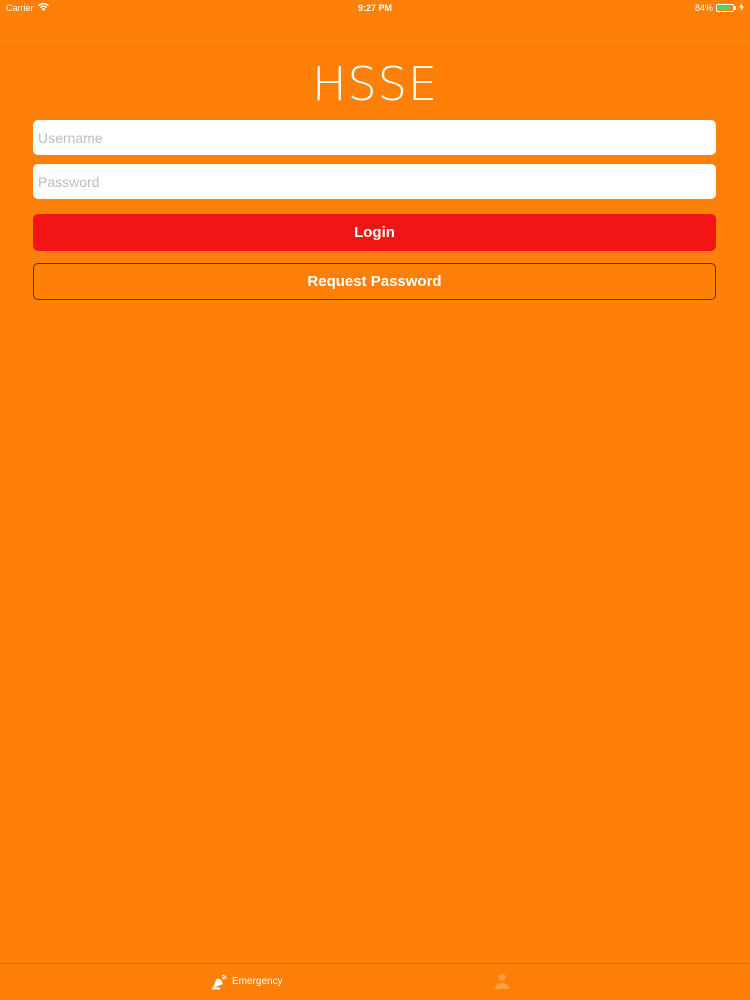 The height and width of the screenshot is (1000, 750). Describe the element at coordinates (735, 8) in the screenshot. I see `battery-cap` at that location.